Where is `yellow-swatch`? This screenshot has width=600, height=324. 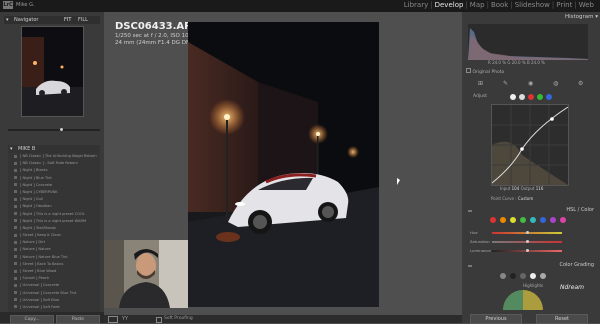 yellow-swatch is located at coordinates (513, 220).